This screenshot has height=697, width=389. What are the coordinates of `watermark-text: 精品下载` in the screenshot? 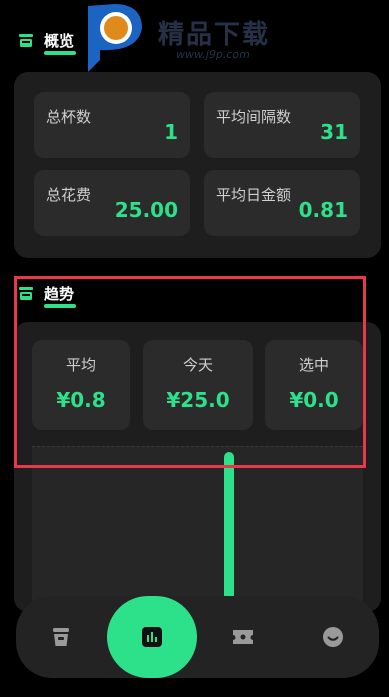 It's located at (214, 35).